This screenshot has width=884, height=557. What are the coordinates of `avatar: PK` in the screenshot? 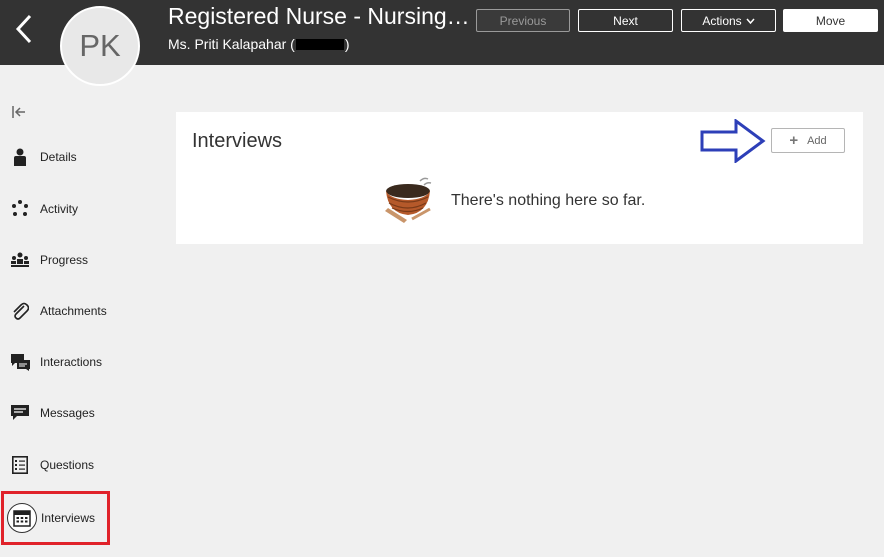 It's located at (100, 46).